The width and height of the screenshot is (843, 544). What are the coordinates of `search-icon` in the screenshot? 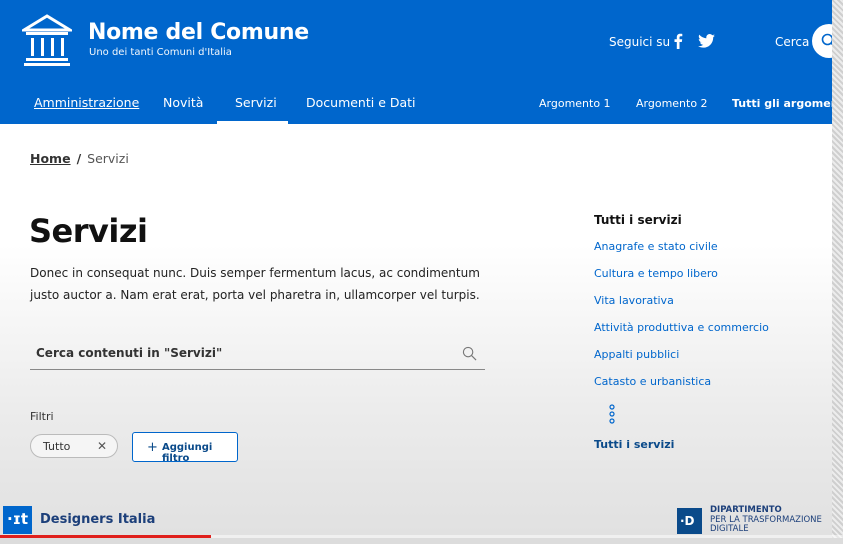 It's located at (469, 353).